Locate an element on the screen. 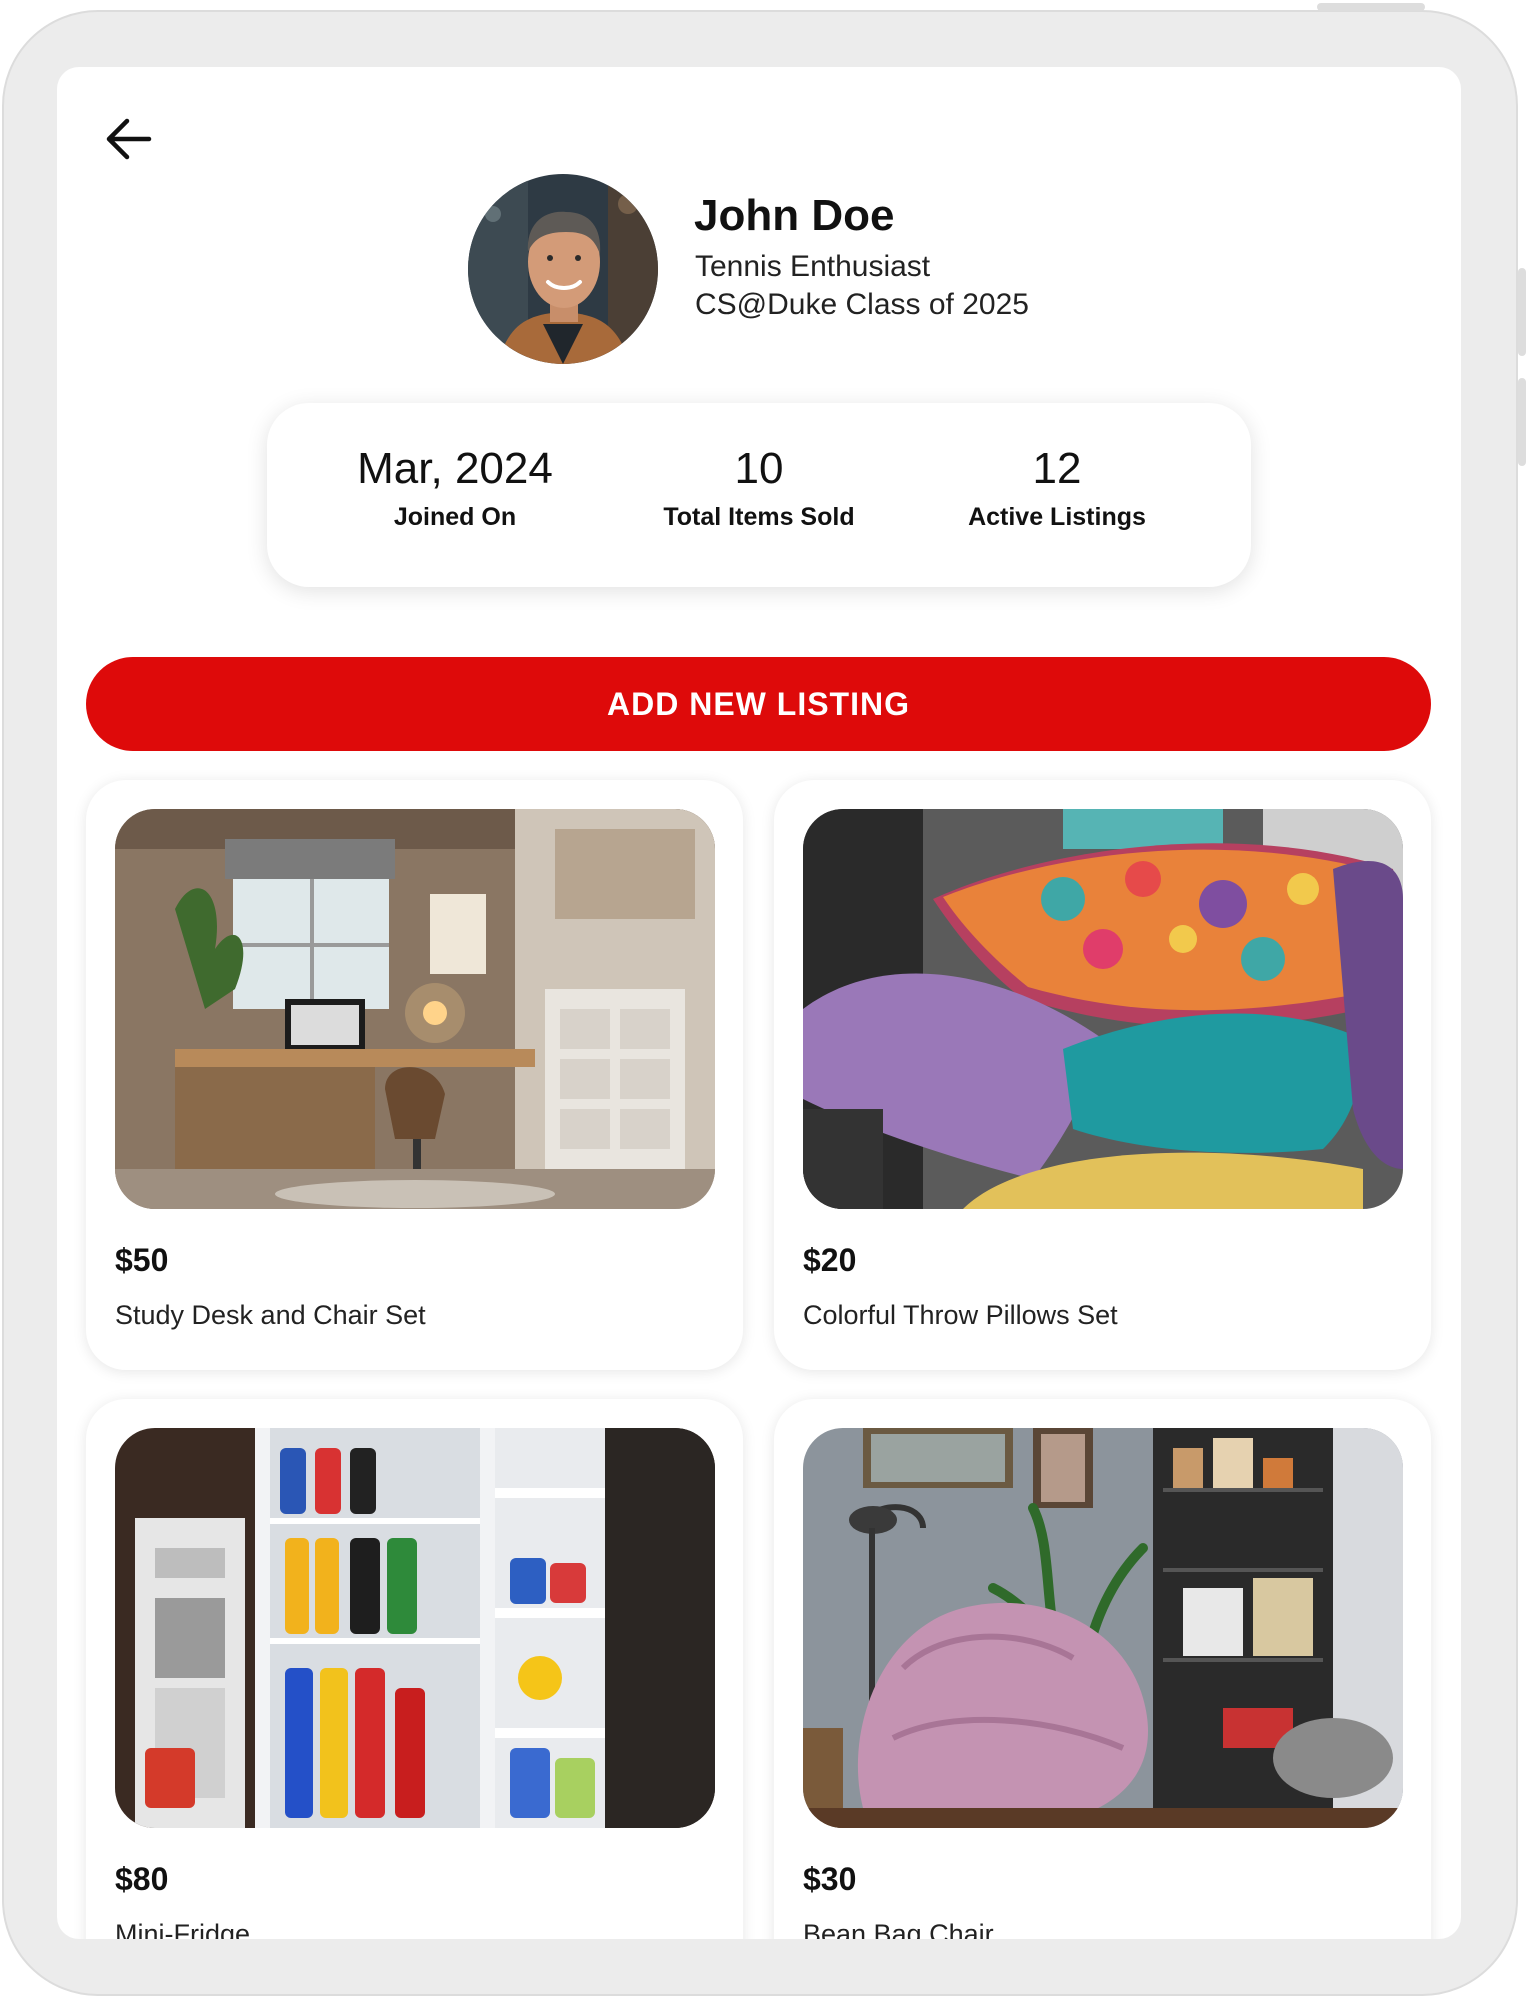 The image size is (1526, 2000). device-side-button is located at coordinates (1522, 312).